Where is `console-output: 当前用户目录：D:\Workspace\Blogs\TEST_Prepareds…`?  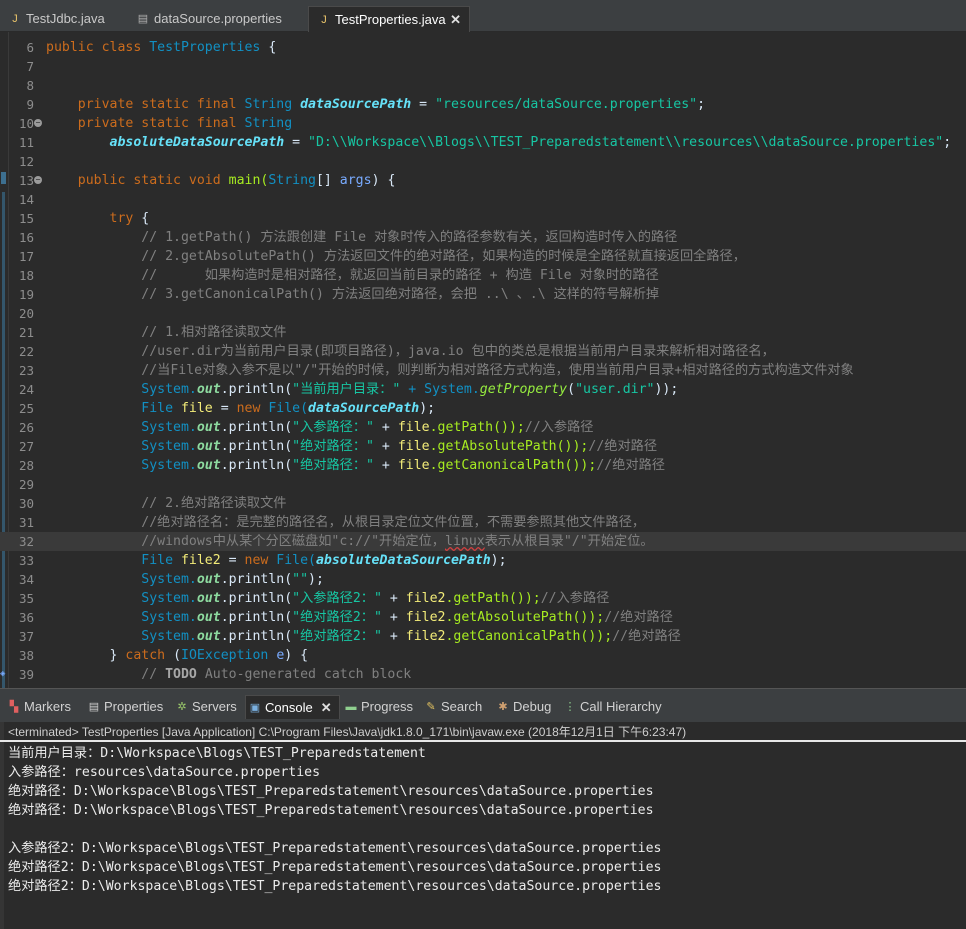 console-output: 当前用户目录：D:\Workspace\Blogs\TEST_Prepareds… is located at coordinates (334, 820).